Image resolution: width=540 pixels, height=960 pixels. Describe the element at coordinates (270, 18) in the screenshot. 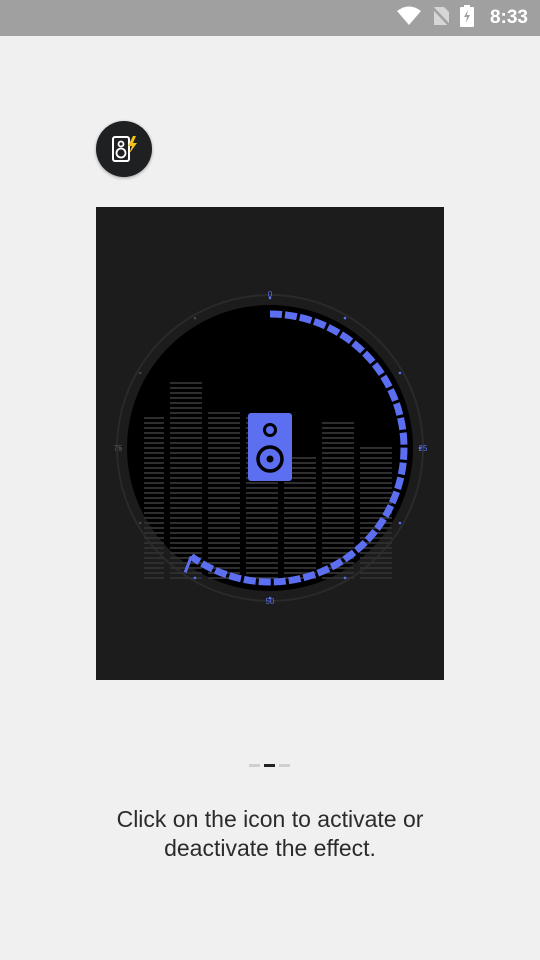

I see `status-bar: 8:33` at that location.